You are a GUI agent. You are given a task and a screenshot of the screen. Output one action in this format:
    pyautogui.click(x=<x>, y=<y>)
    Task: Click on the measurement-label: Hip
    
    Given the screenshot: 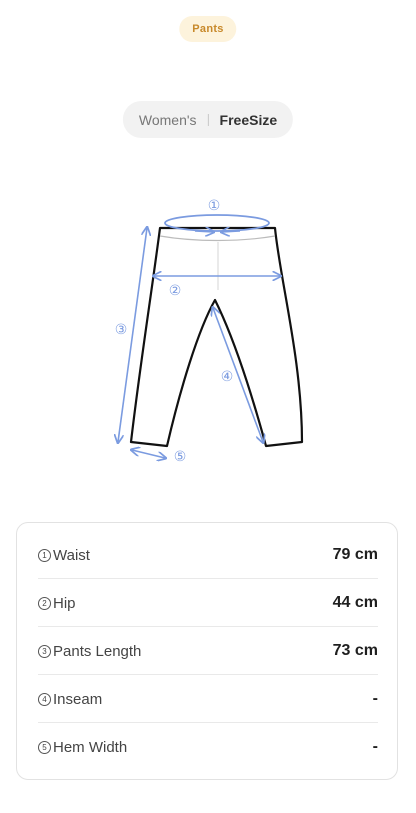 What is the action you would take?
    pyautogui.click(x=64, y=603)
    